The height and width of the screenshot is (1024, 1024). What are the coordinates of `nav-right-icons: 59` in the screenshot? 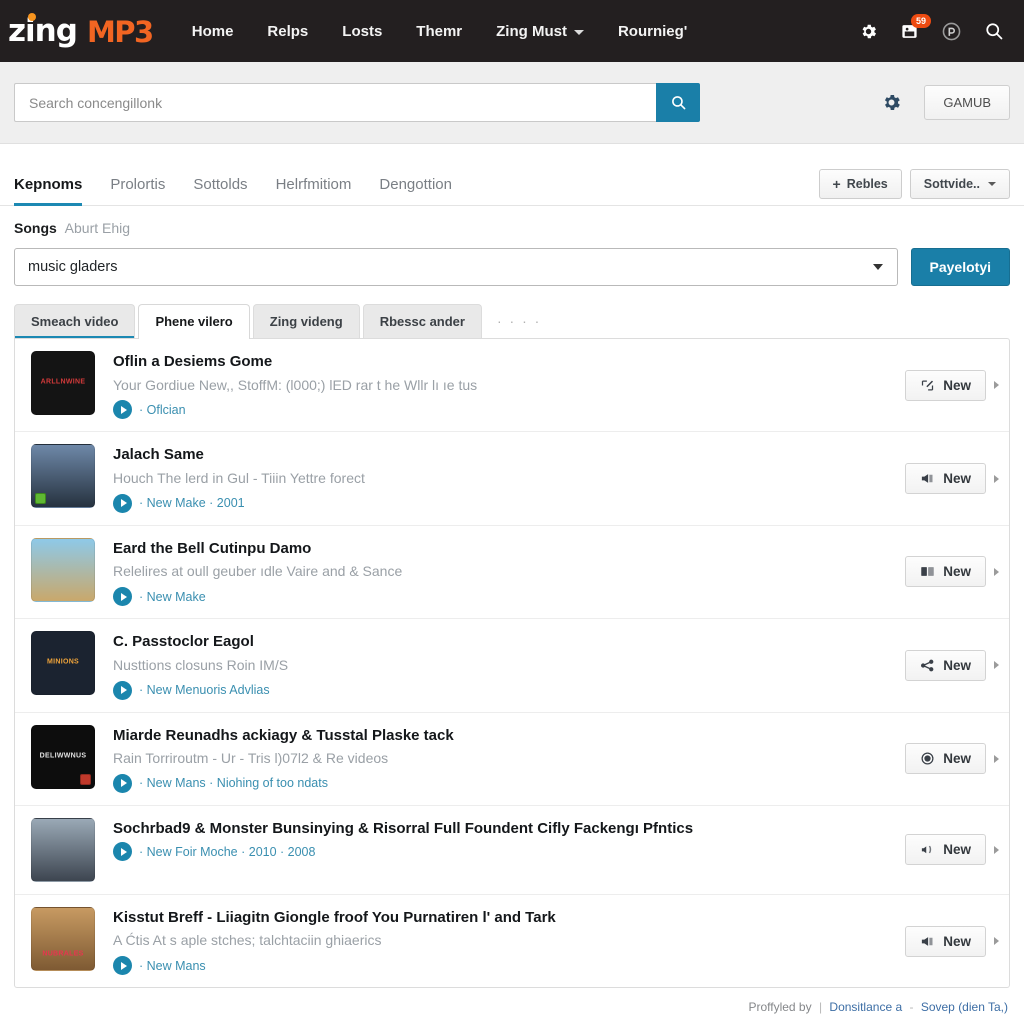 It's located at (934, 27).